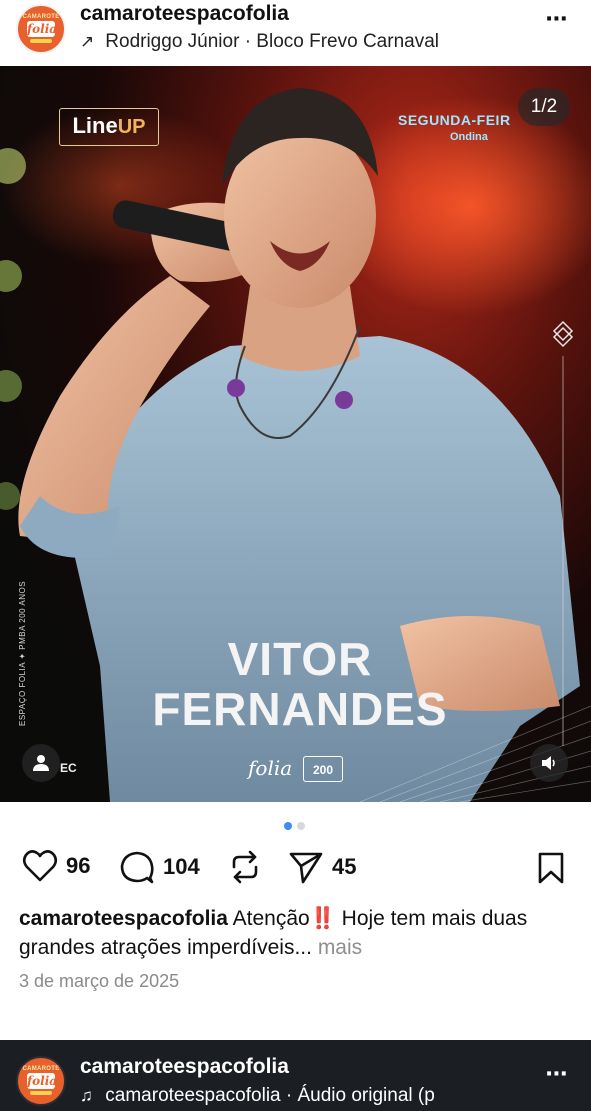  I want to click on avatar-logo-text: folia, so click(42, 29).